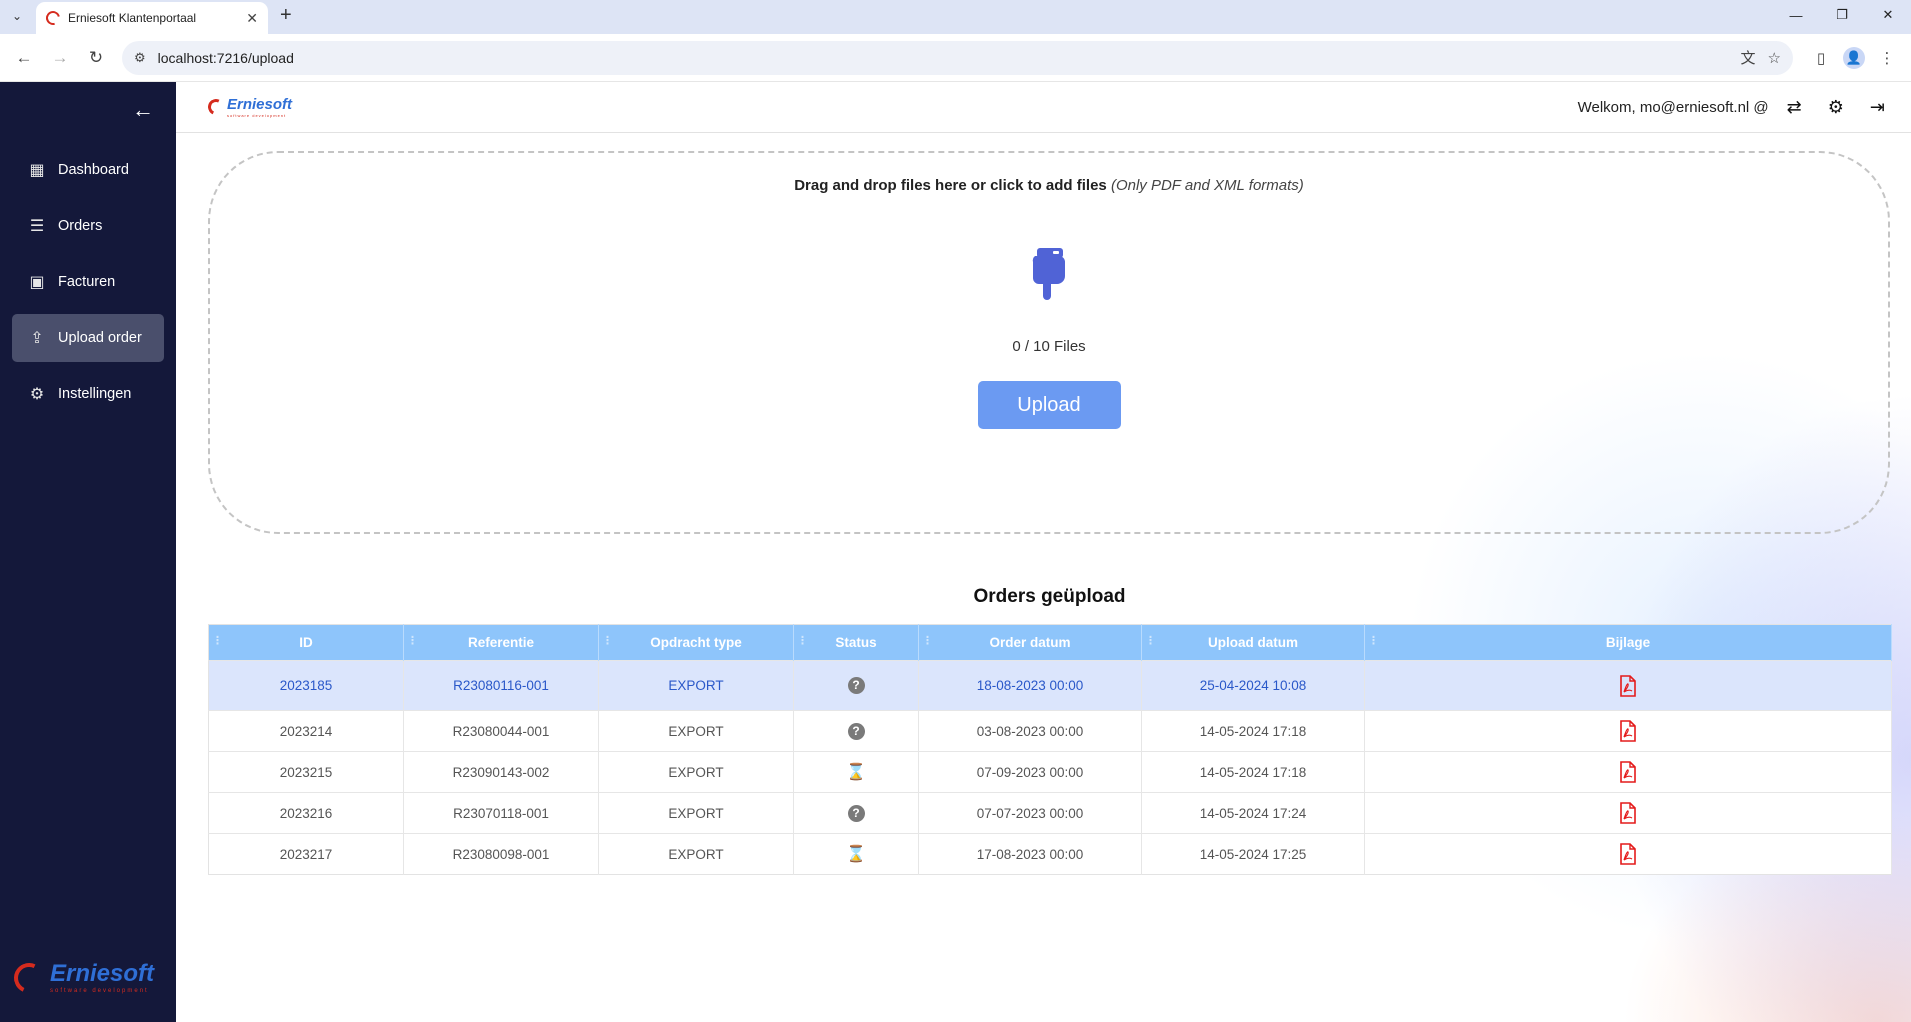 The image size is (1911, 1022). Describe the element at coordinates (1030, 642) in the screenshot. I see `column-header-order-datum: Order datum` at that location.